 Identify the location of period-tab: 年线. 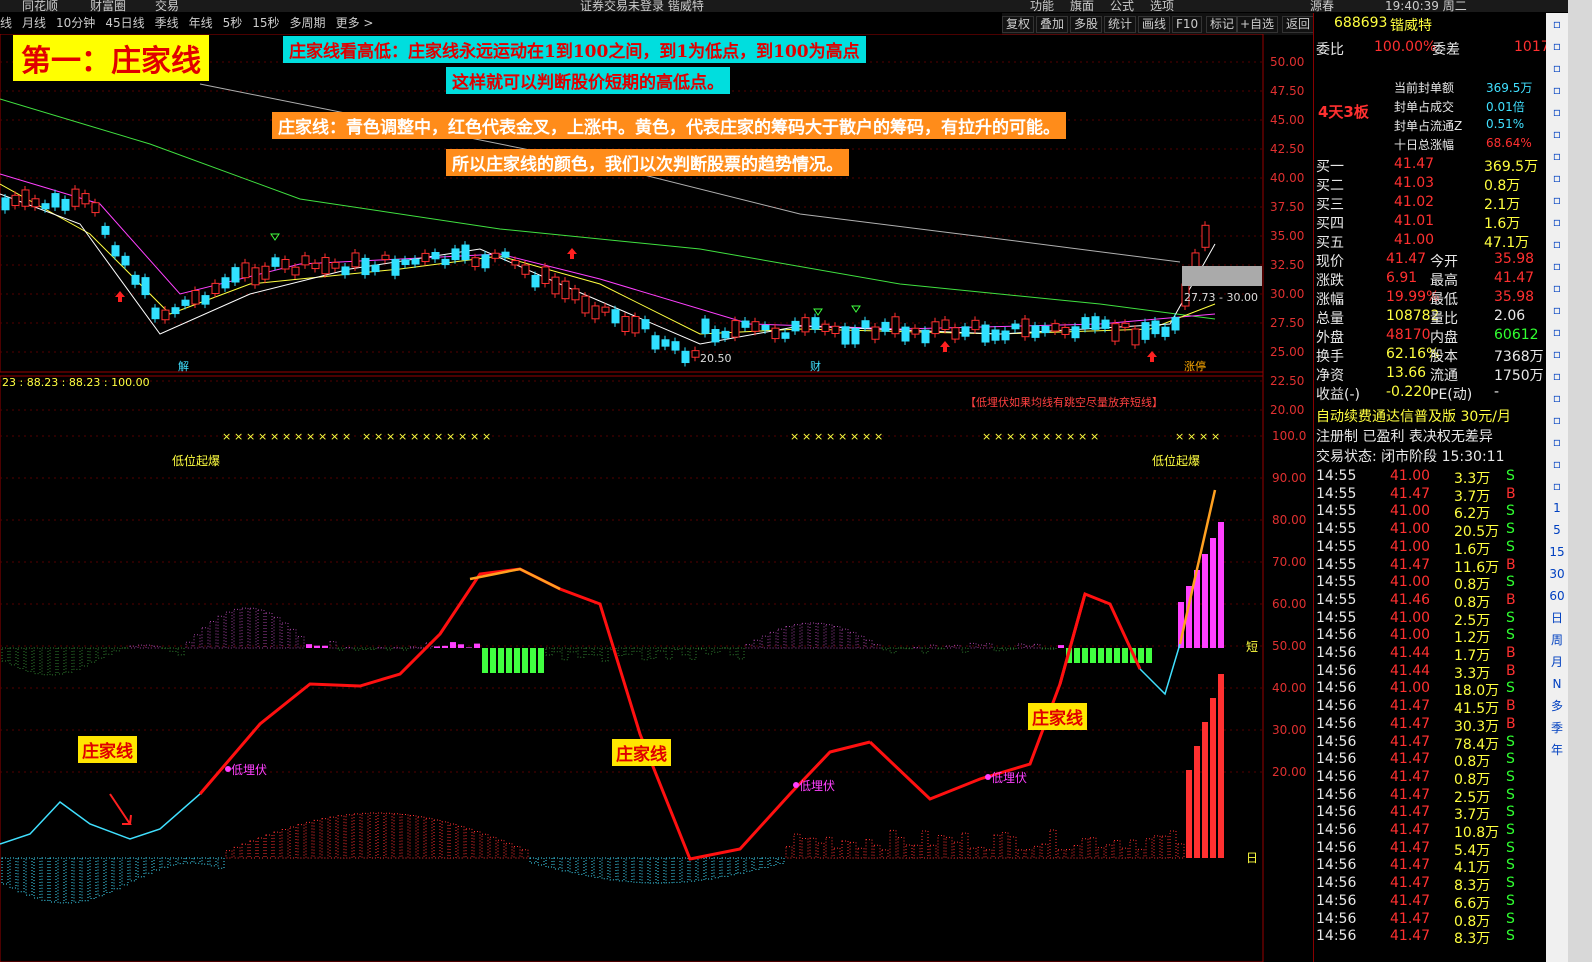
(201, 22).